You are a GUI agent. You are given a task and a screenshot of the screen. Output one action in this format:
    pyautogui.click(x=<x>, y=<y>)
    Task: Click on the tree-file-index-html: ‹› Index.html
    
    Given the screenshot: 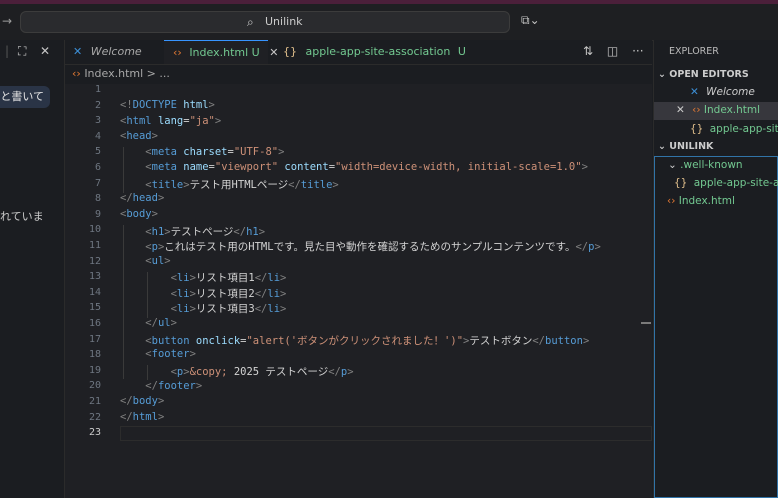 What is the action you would take?
    pyautogui.click(x=701, y=201)
    